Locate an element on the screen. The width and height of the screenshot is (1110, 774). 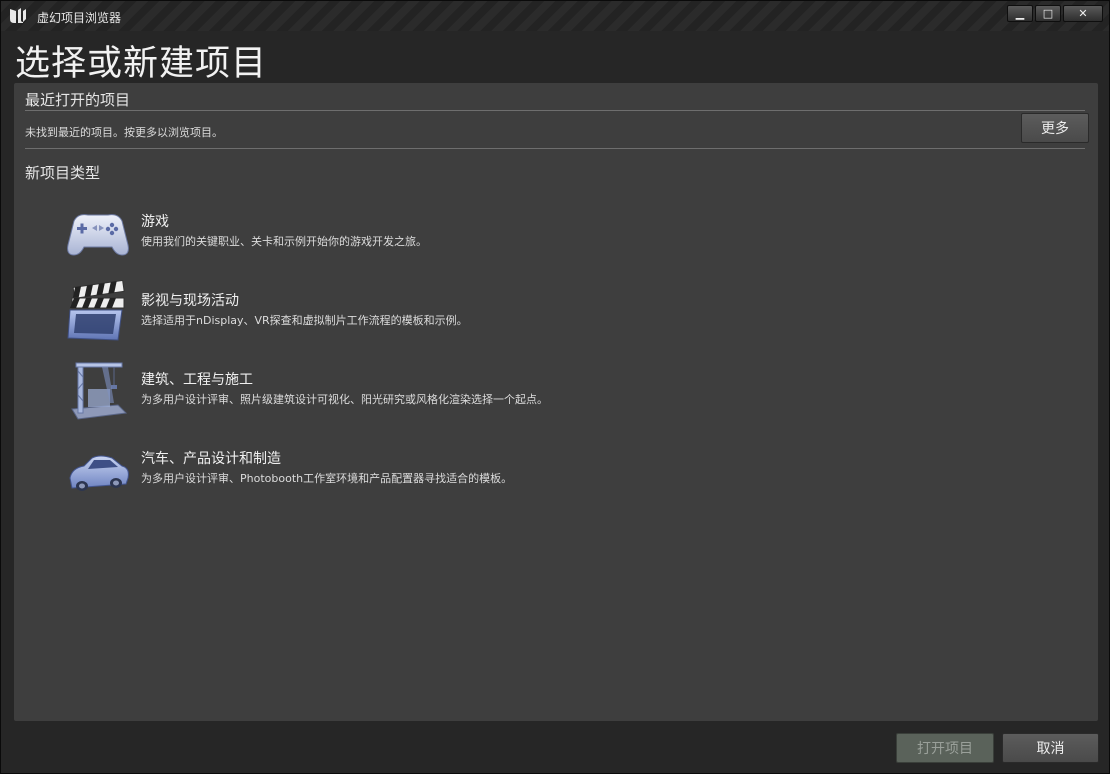
title-bar: 虚幻项目浏览器 ▁ □ ✕ is located at coordinates (555, 16).